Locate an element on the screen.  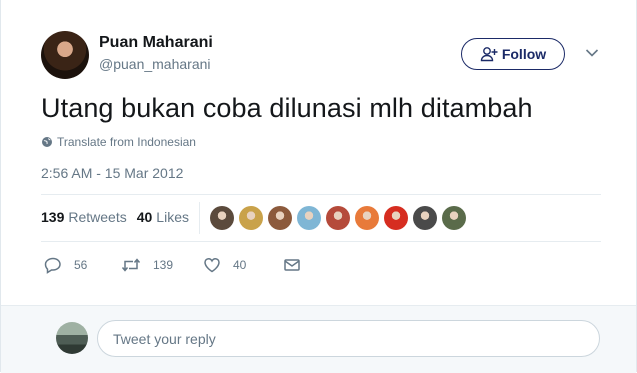
author-avatar is located at coordinates (65, 55).